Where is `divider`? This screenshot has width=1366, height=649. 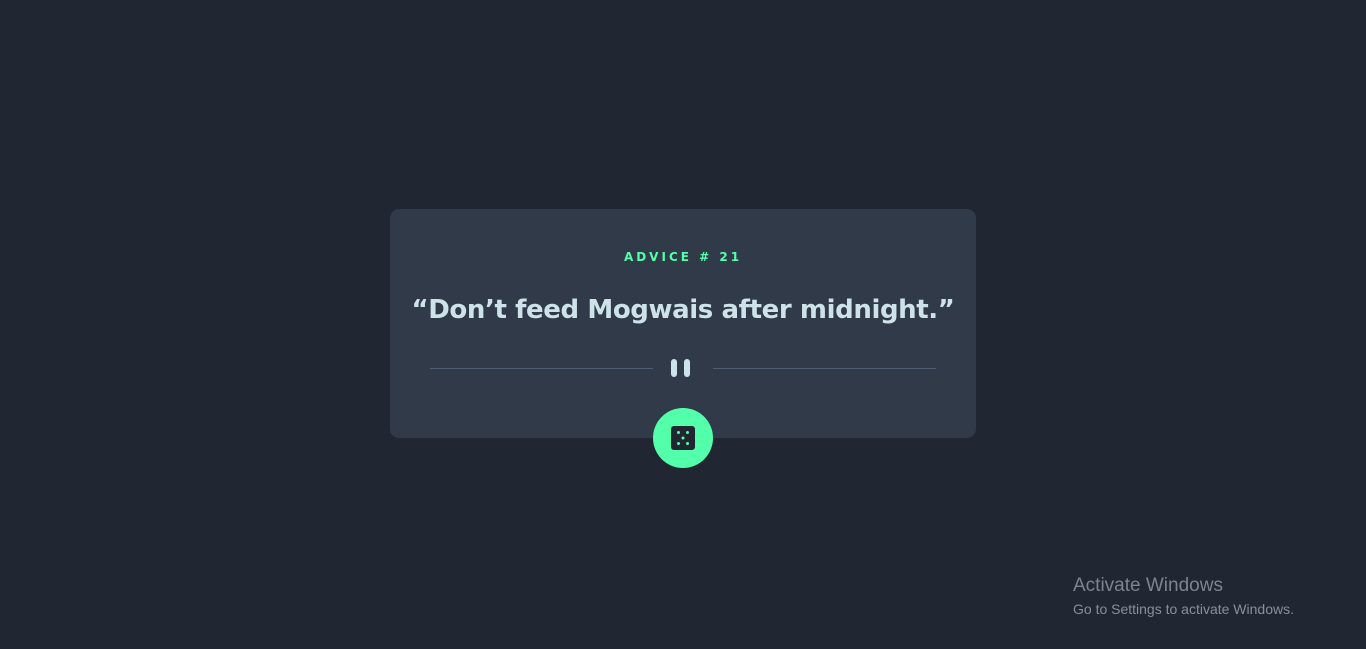
divider is located at coordinates (683, 368).